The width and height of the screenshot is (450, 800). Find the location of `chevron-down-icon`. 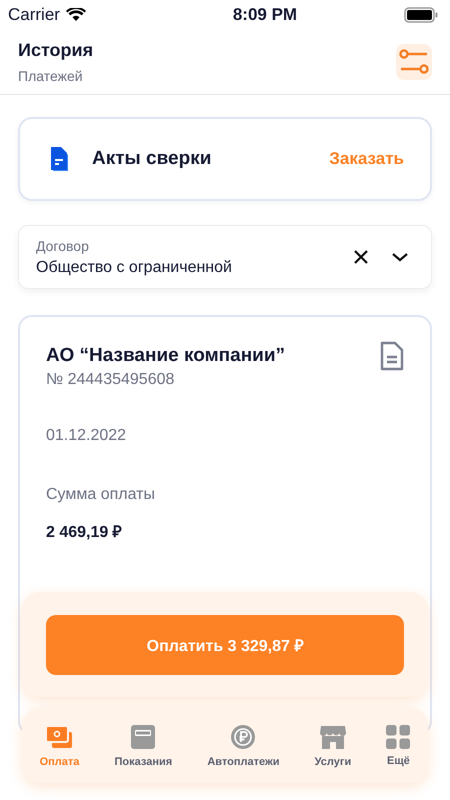

chevron-down-icon is located at coordinates (400, 257).